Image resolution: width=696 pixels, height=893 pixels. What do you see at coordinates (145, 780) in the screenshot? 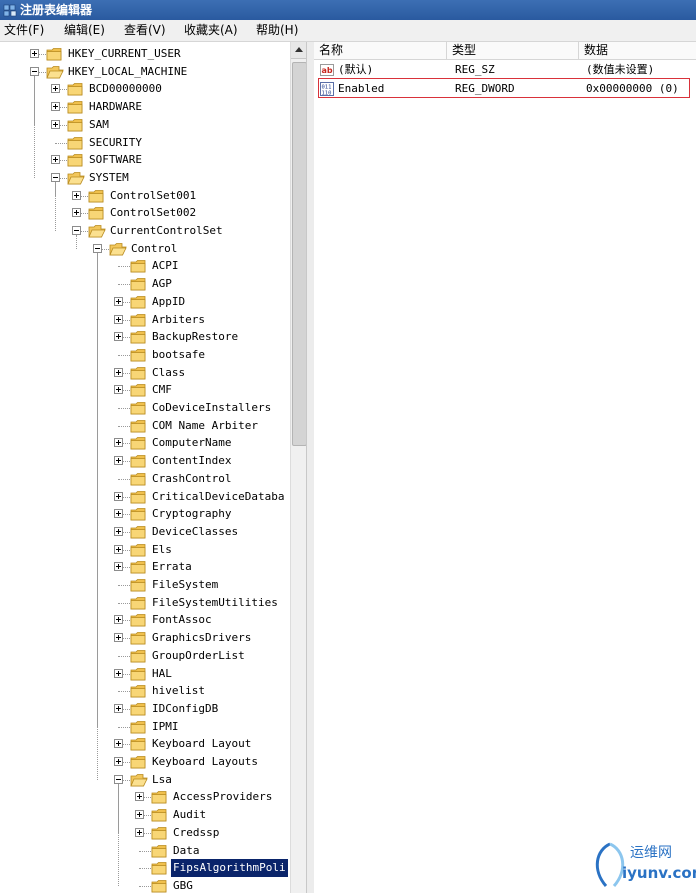
I see `tree-node: Lsa` at bounding box center [145, 780].